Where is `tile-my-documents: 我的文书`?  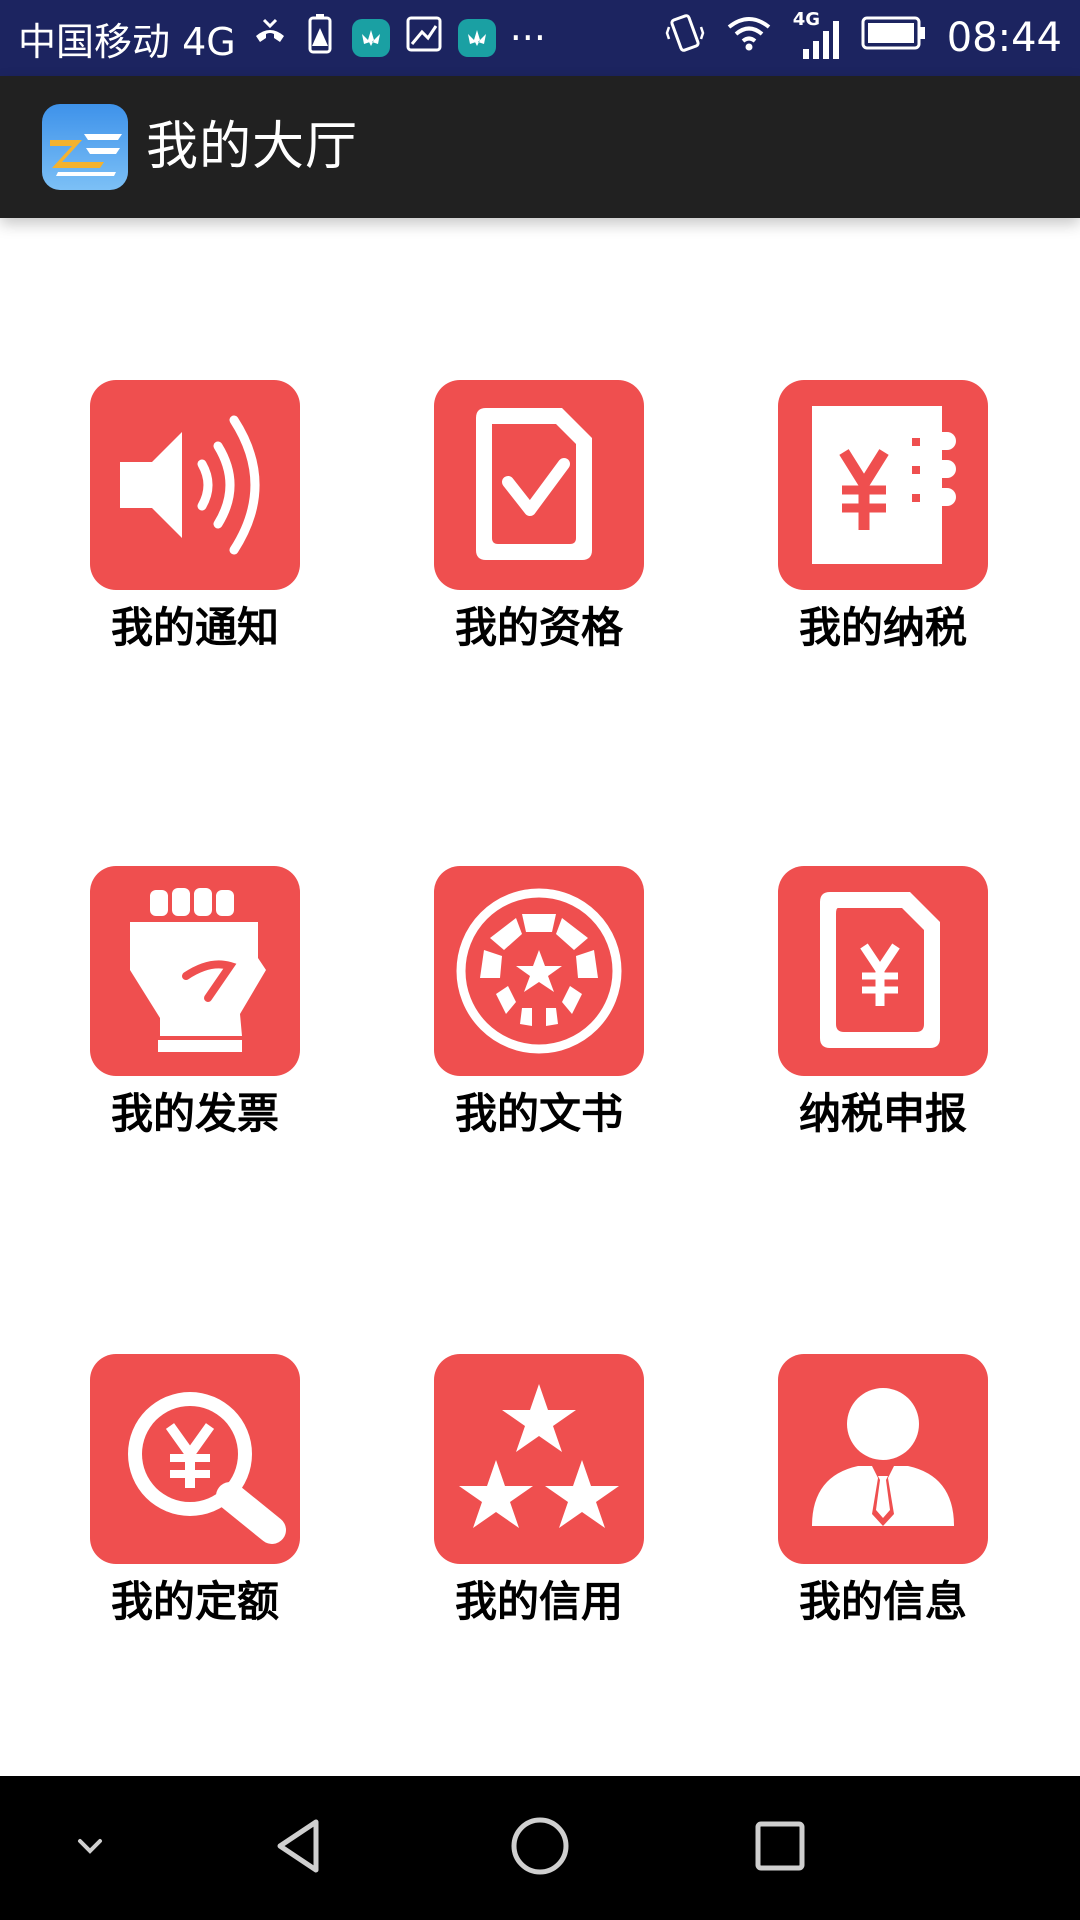
tile-my-documents: 我的文书 is located at coordinates (539, 1011).